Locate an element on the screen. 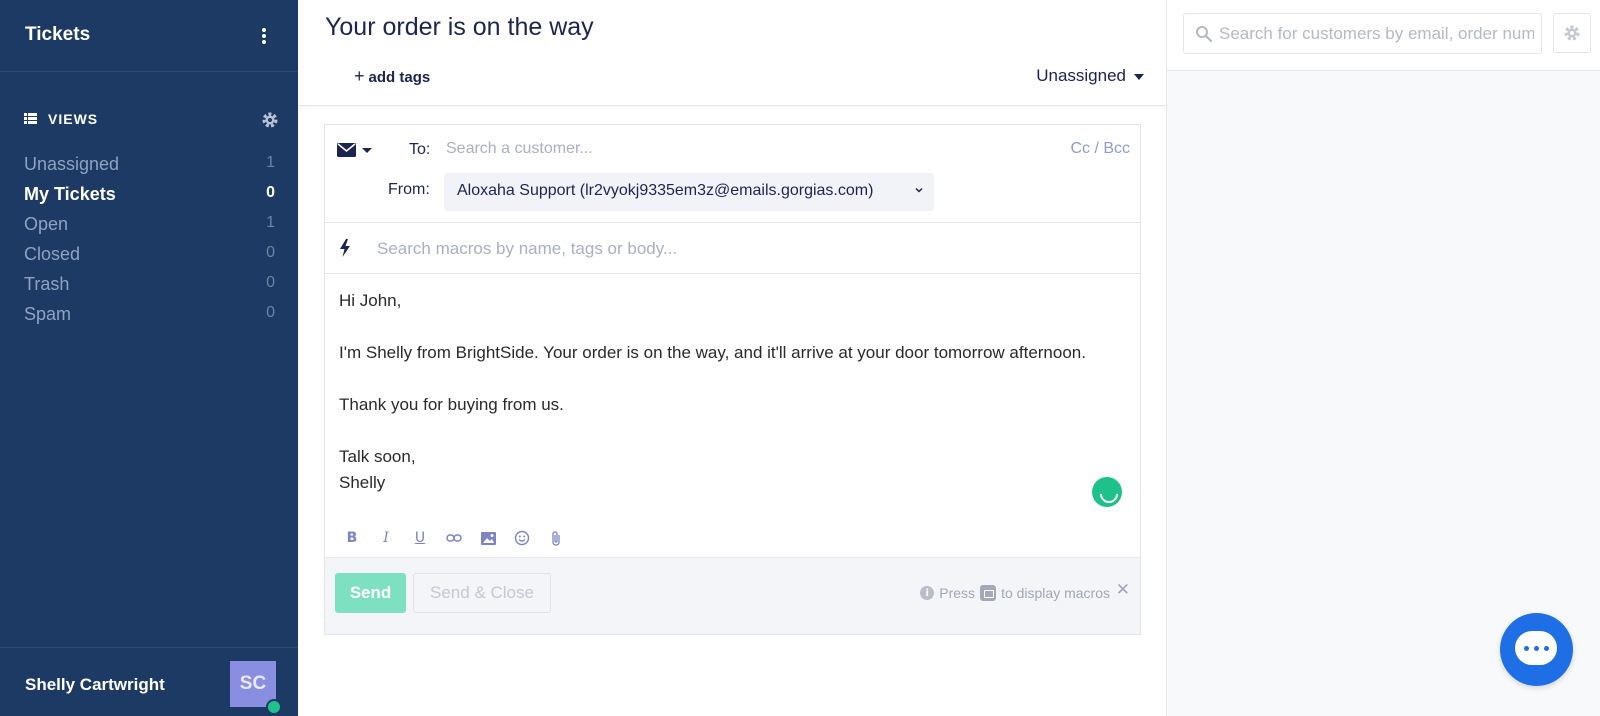 The width and height of the screenshot is (1600, 716). customer-search is located at coordinates (1362, 33).